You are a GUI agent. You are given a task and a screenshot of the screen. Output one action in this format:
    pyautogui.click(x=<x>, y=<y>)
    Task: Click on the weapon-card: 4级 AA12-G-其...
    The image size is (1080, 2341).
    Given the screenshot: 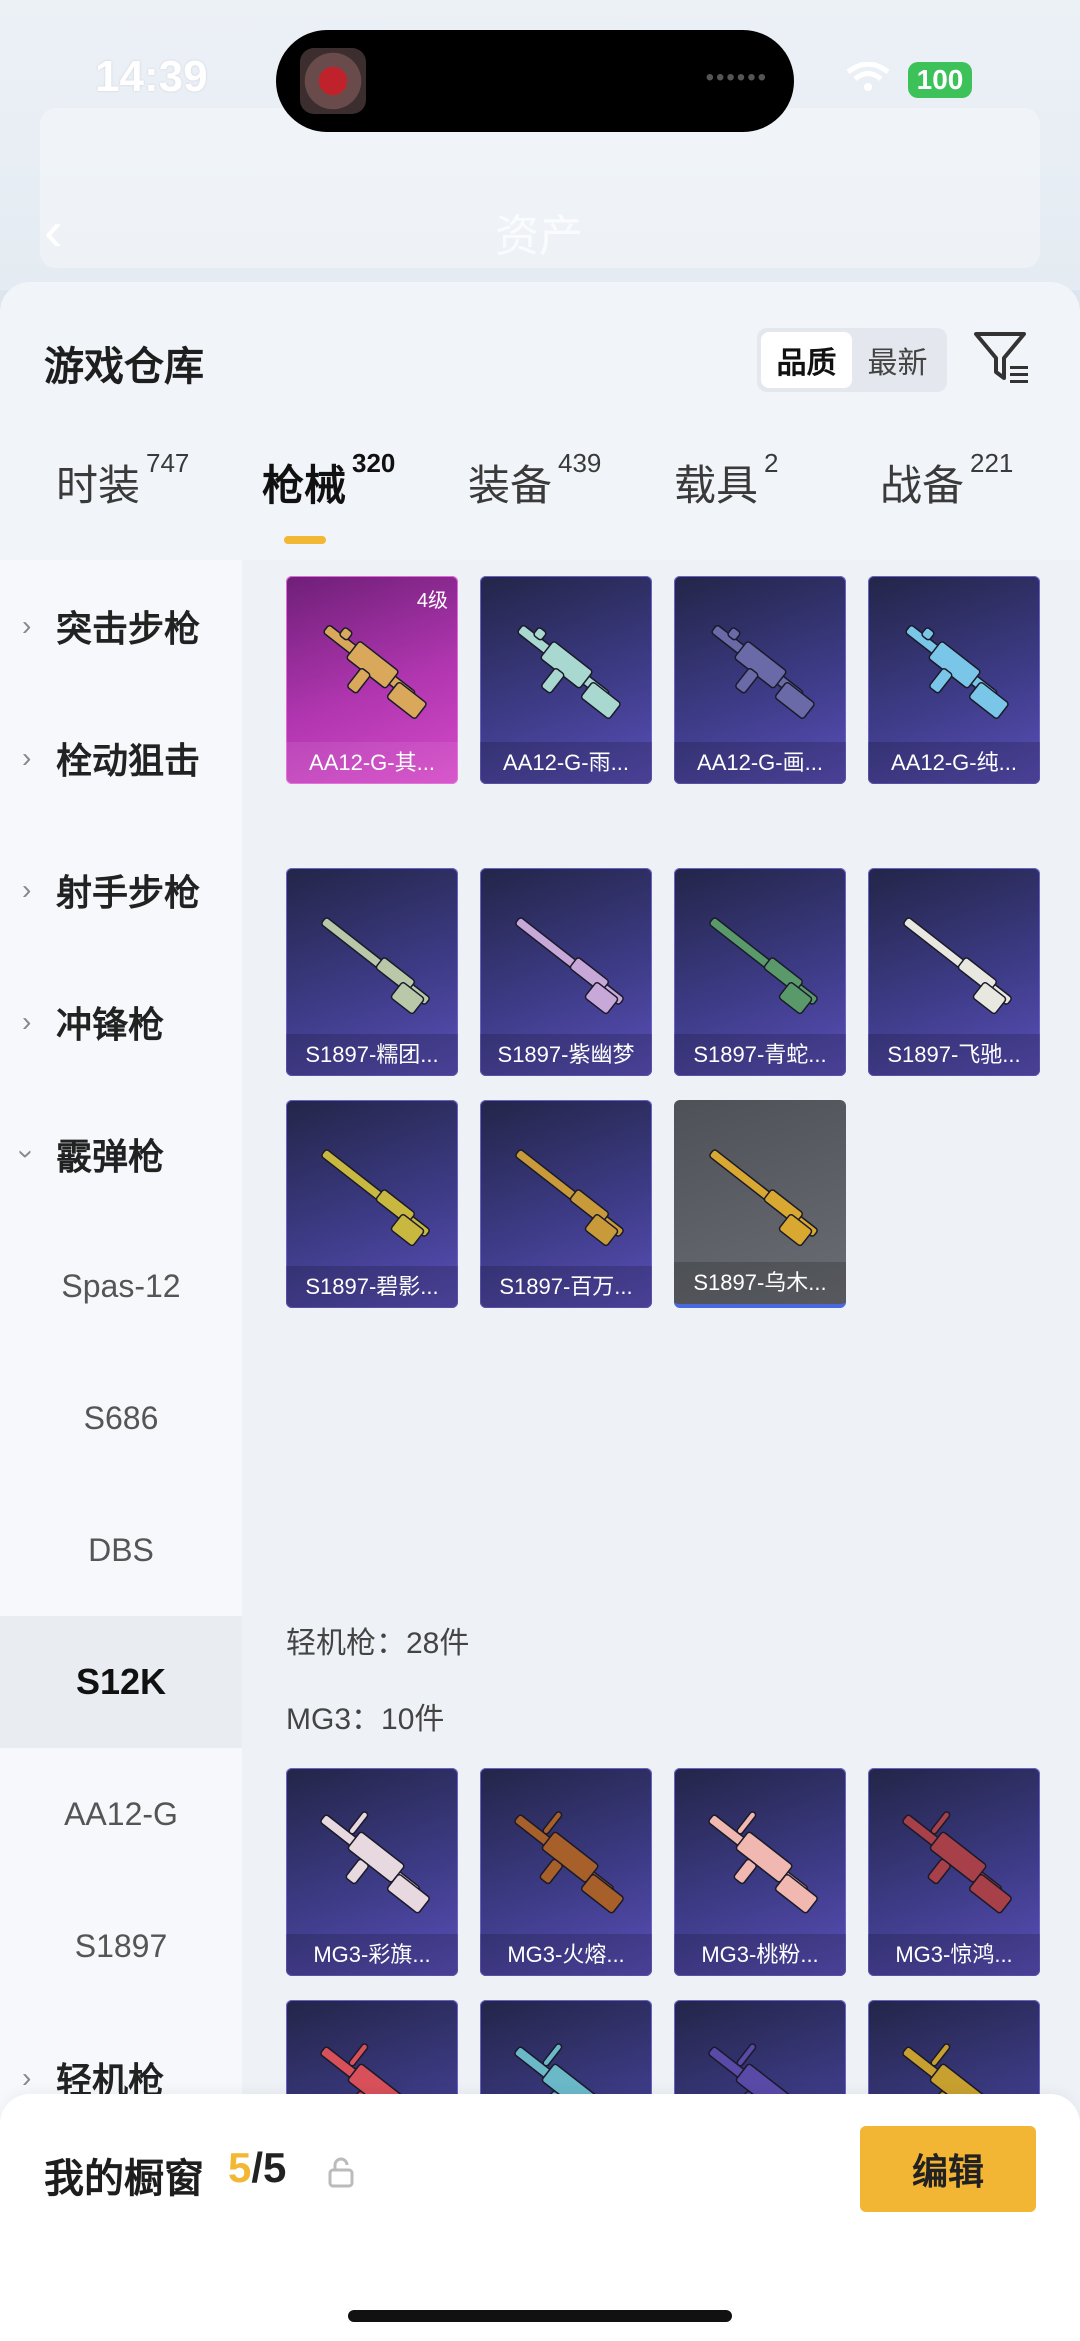 What is the action you would take?
    pyautogui.click(x=372, y=680)
    